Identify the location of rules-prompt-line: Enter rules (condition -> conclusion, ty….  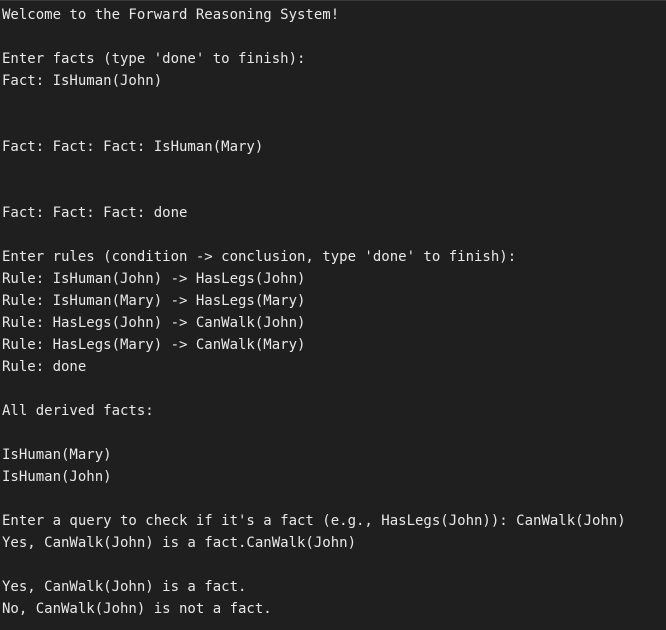
(259, 257).